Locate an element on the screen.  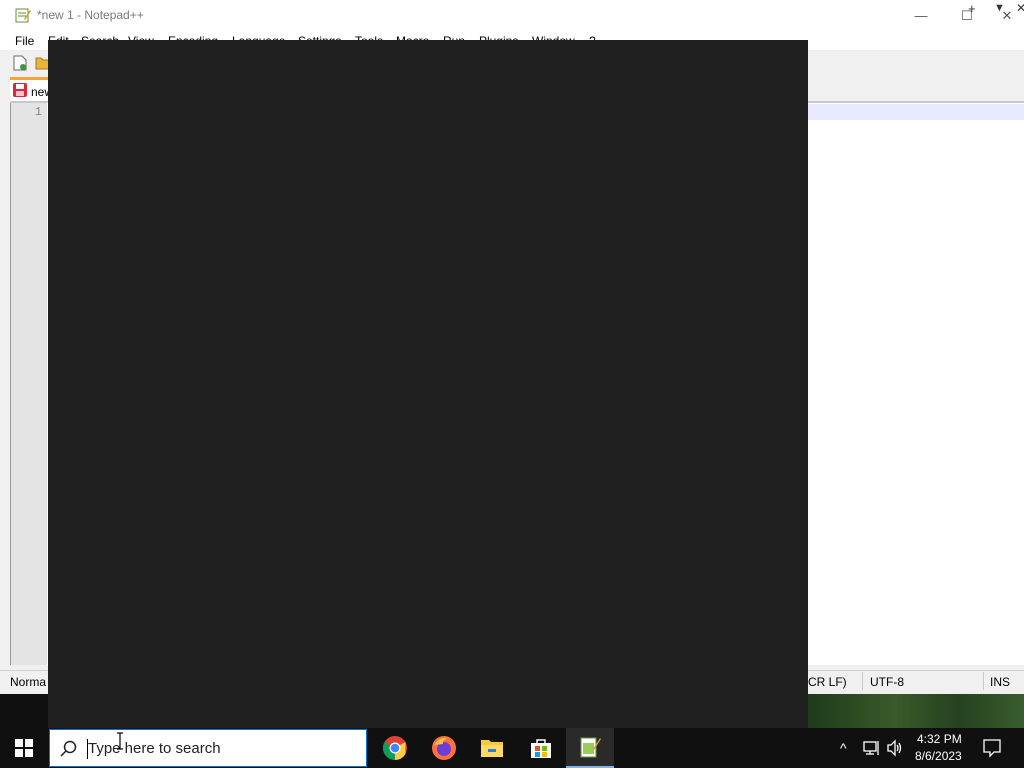
clock-time: 4:32 PM is located at coordinates (939, 739).